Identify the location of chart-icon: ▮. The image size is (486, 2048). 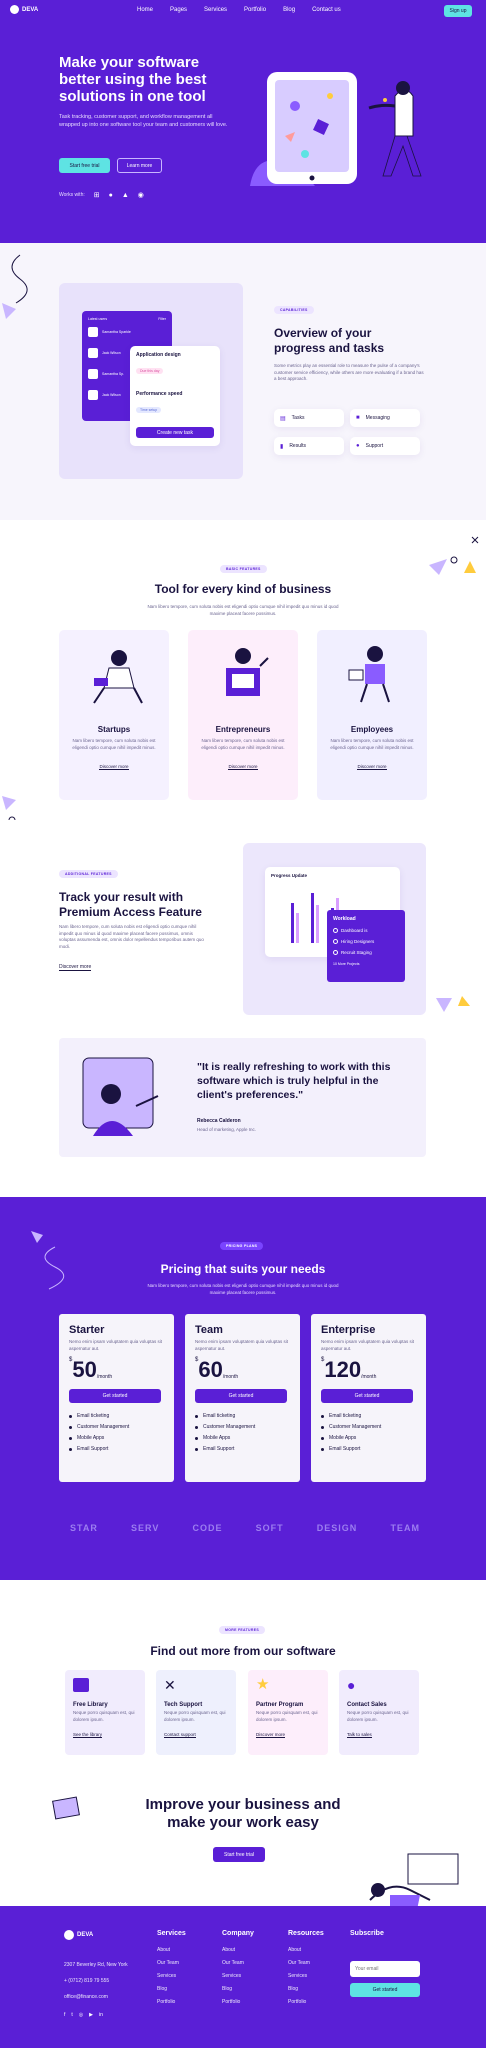
(282, 446).